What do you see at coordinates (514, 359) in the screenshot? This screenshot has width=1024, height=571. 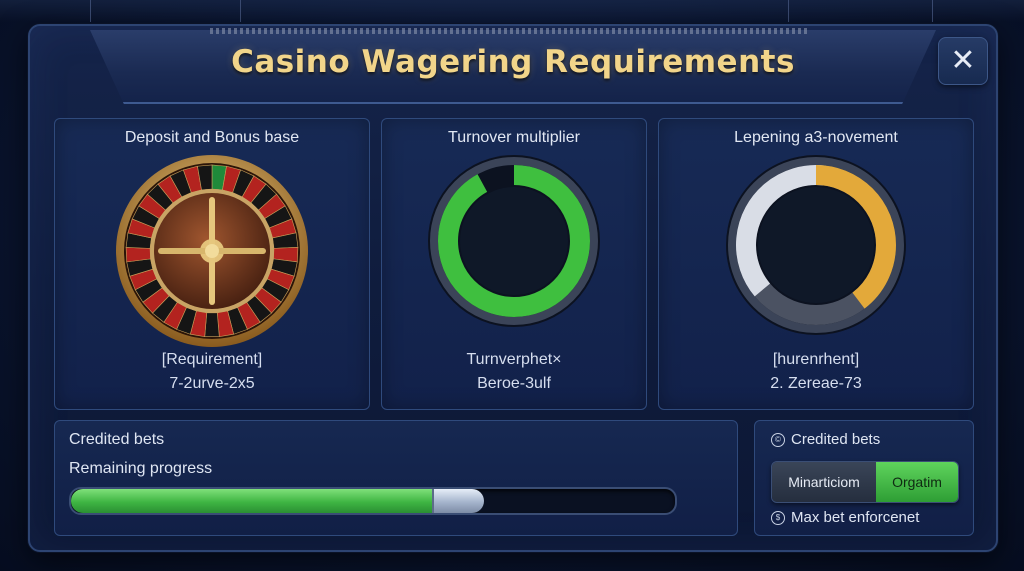 I see `card-label: Turnverphet×` at bounding box center [514, 359].